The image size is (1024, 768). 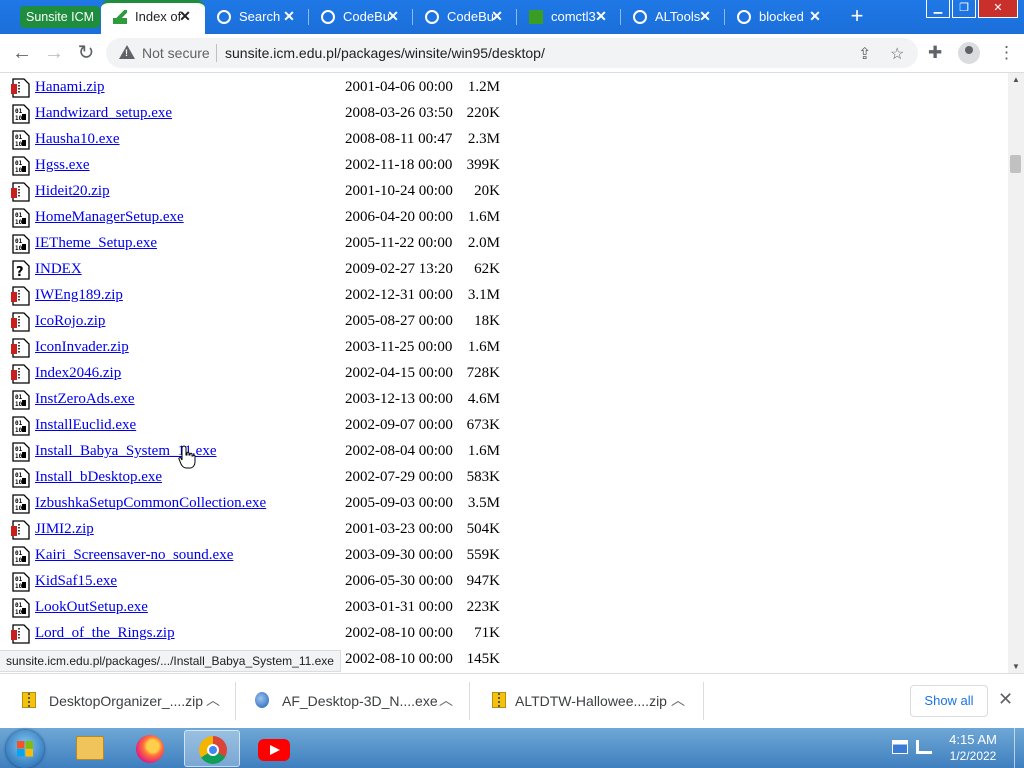 What do you see at coordinates (176, 53) in the screenshot?
I see `not-secure-label: Not secure` at bounding box center [176, 53].